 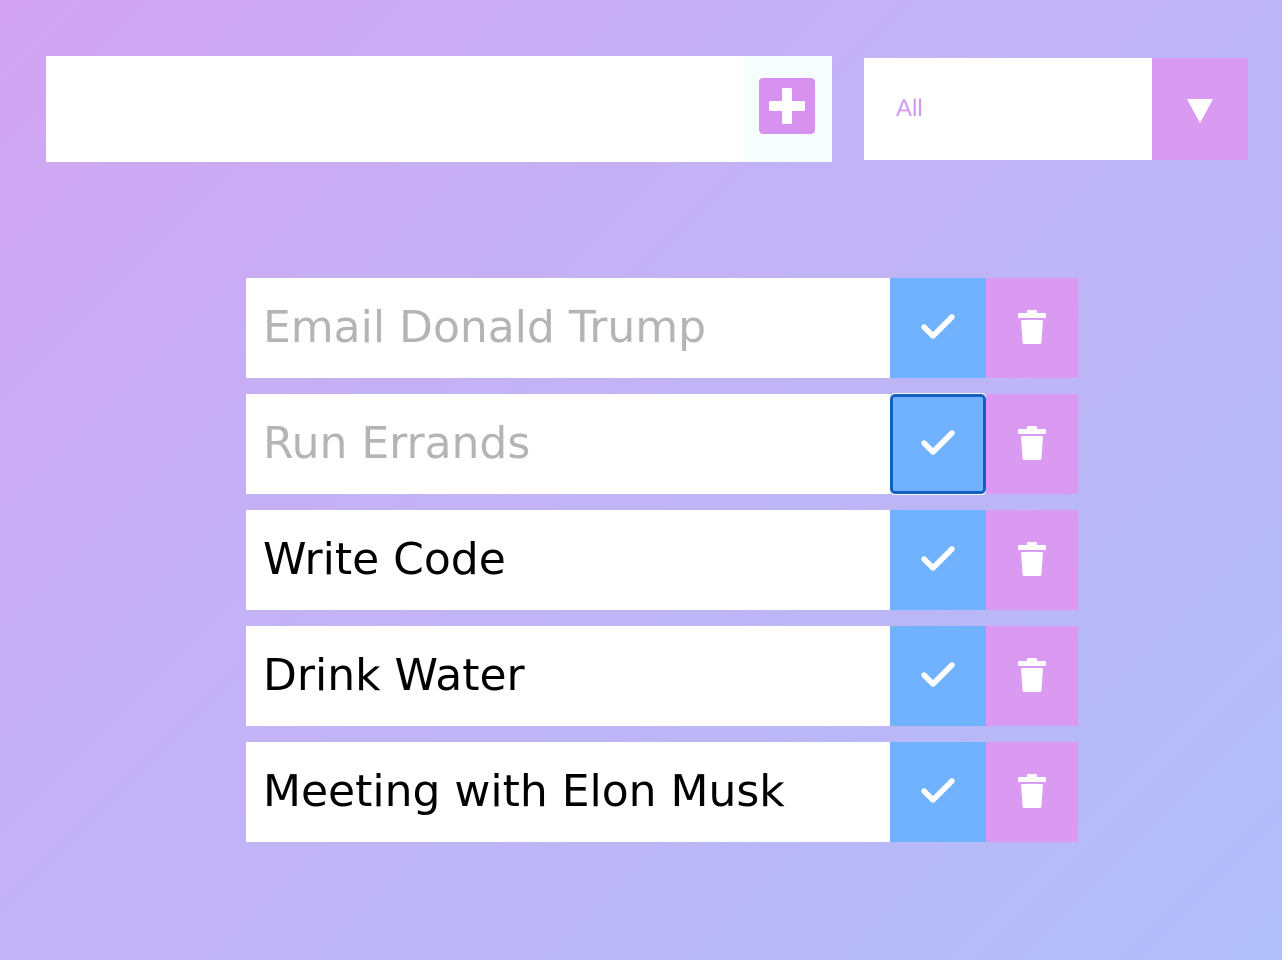 I want to click on filter-dropdown-button, so click(x=1200, y=109).